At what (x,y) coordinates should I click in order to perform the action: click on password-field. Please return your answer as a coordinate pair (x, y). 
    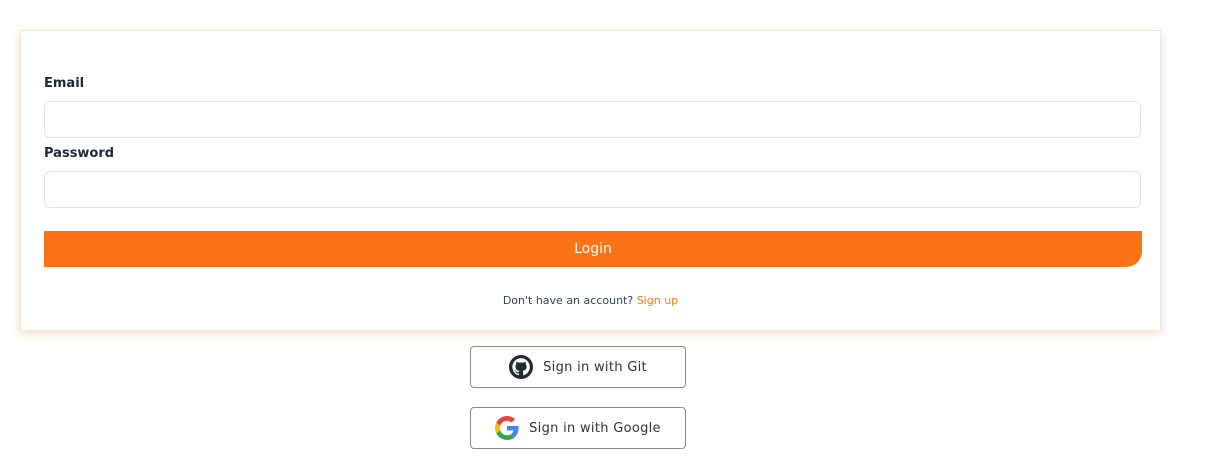
    Looking at the image, I should click on (592, 189).